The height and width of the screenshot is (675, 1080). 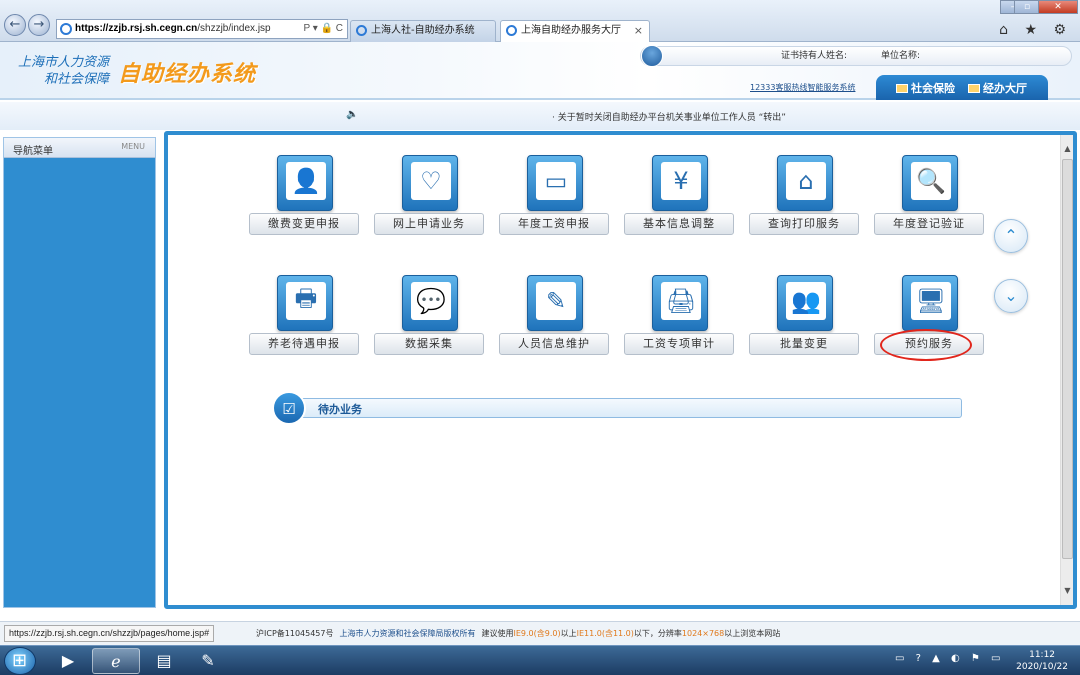 I want to click on heart-hand-icon: ♡, so click(x=431, y=181).